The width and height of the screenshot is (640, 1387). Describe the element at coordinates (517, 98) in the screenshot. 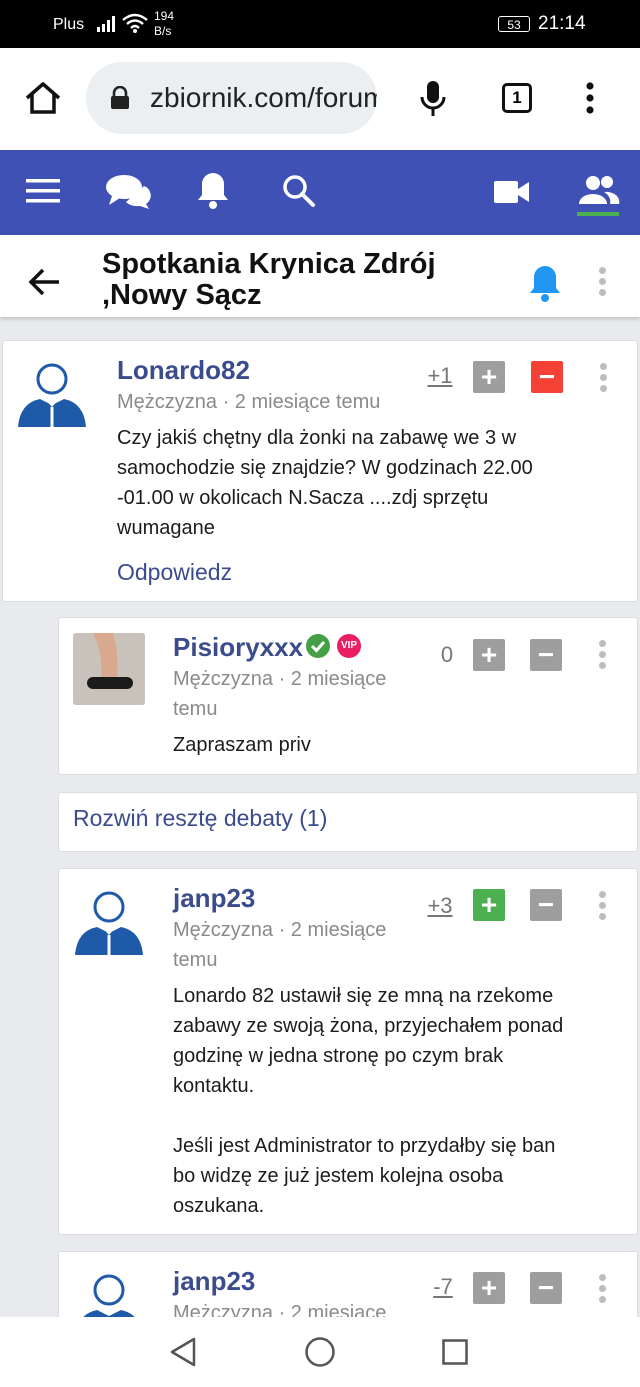

I see `tab-switcher-button: 1` at that location.